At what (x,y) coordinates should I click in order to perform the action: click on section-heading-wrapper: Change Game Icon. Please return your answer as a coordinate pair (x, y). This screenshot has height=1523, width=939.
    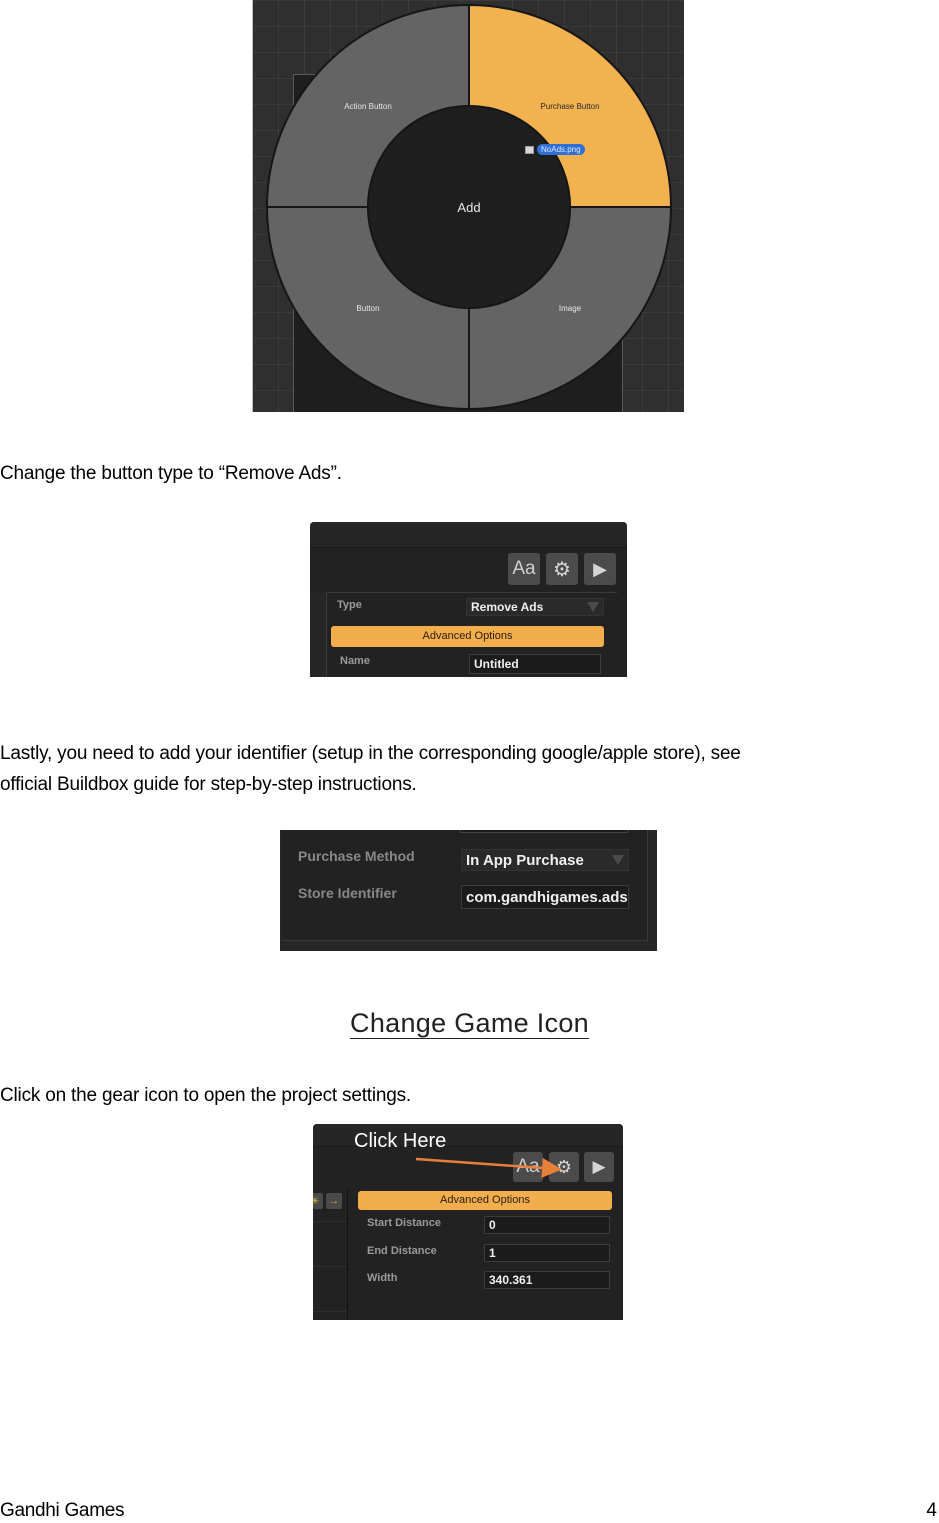
    Looking at the image, I should click on (469, 1023).